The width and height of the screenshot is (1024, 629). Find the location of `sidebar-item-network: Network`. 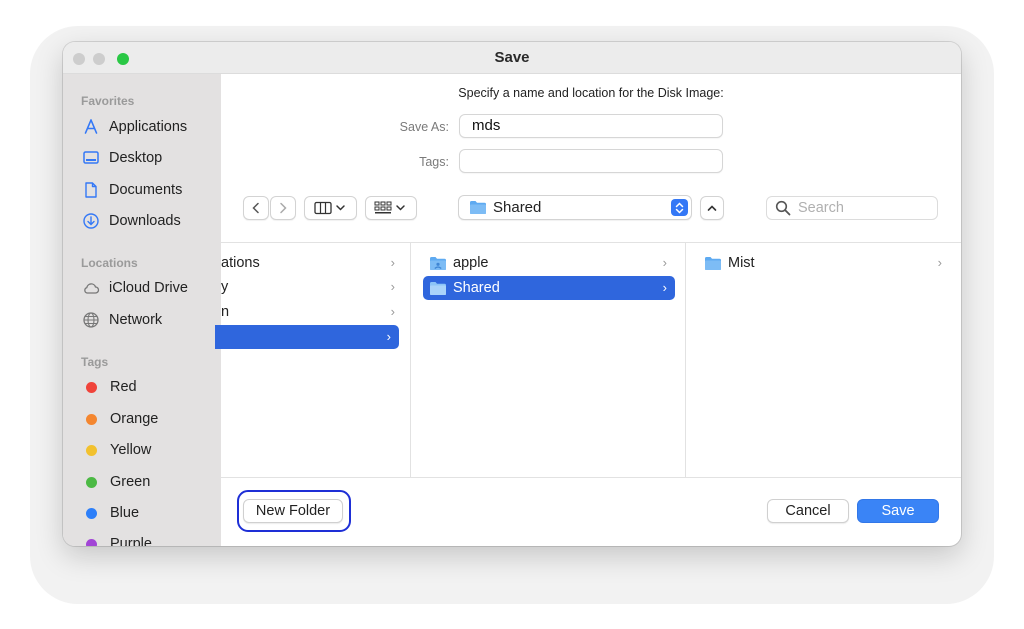

sidebar-item-network: Network is located at coordinates (148, 320).